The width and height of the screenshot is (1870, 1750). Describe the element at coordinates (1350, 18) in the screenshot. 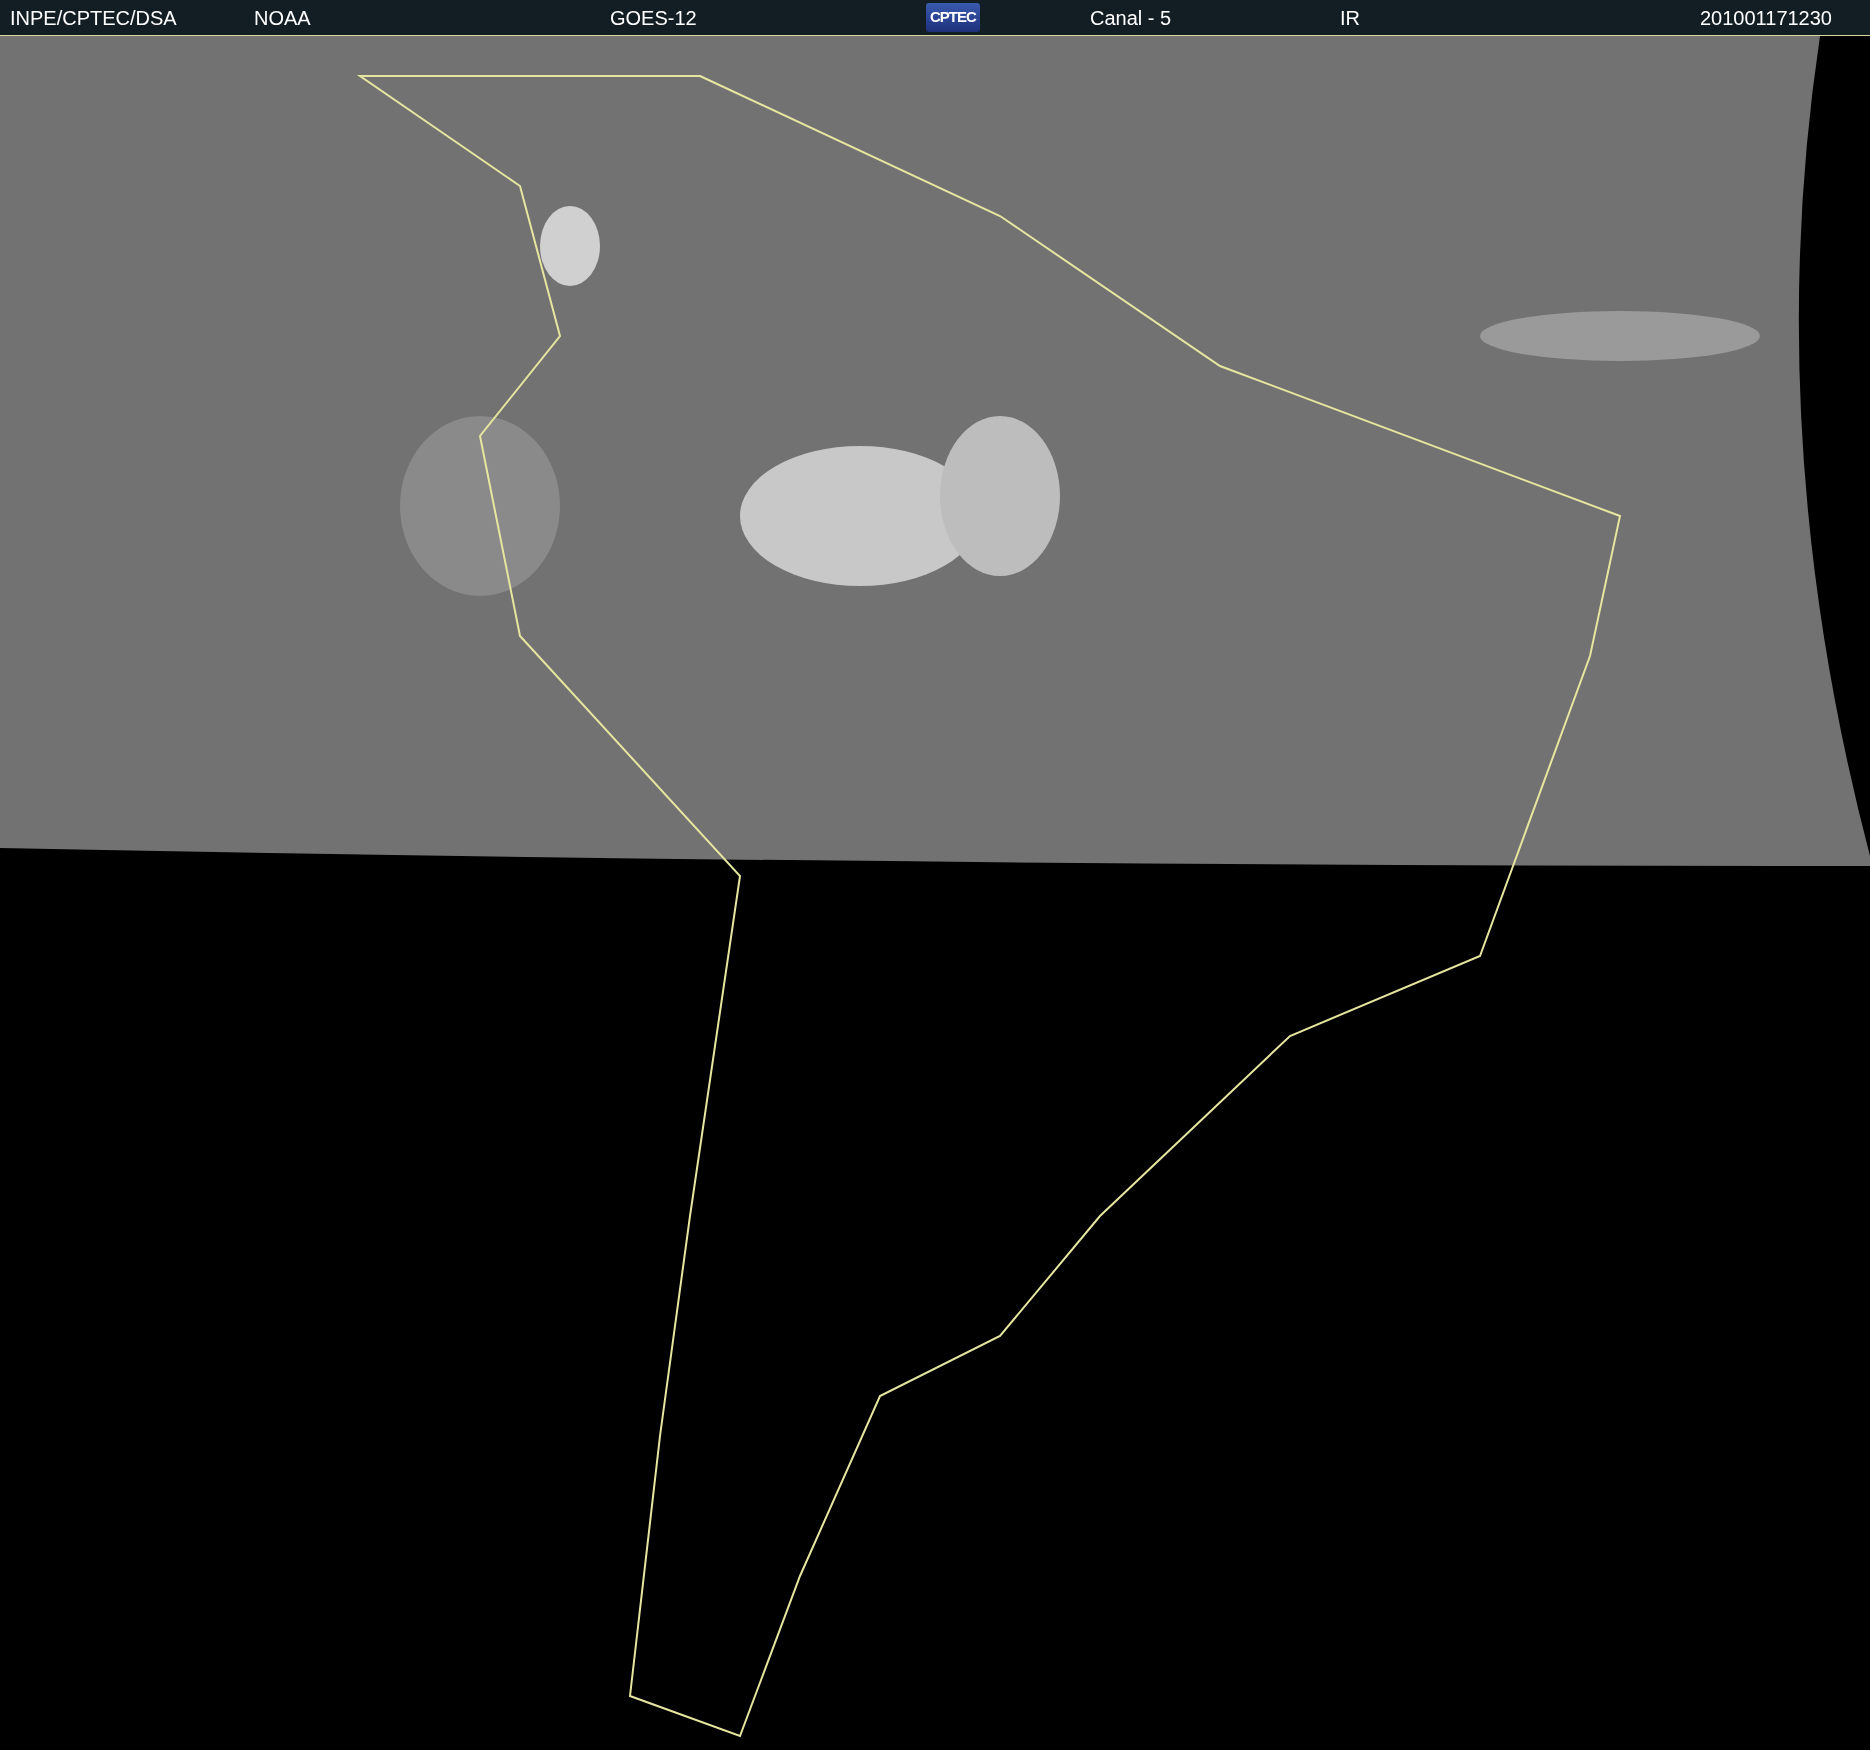

I see `header-label: IR` at that location.